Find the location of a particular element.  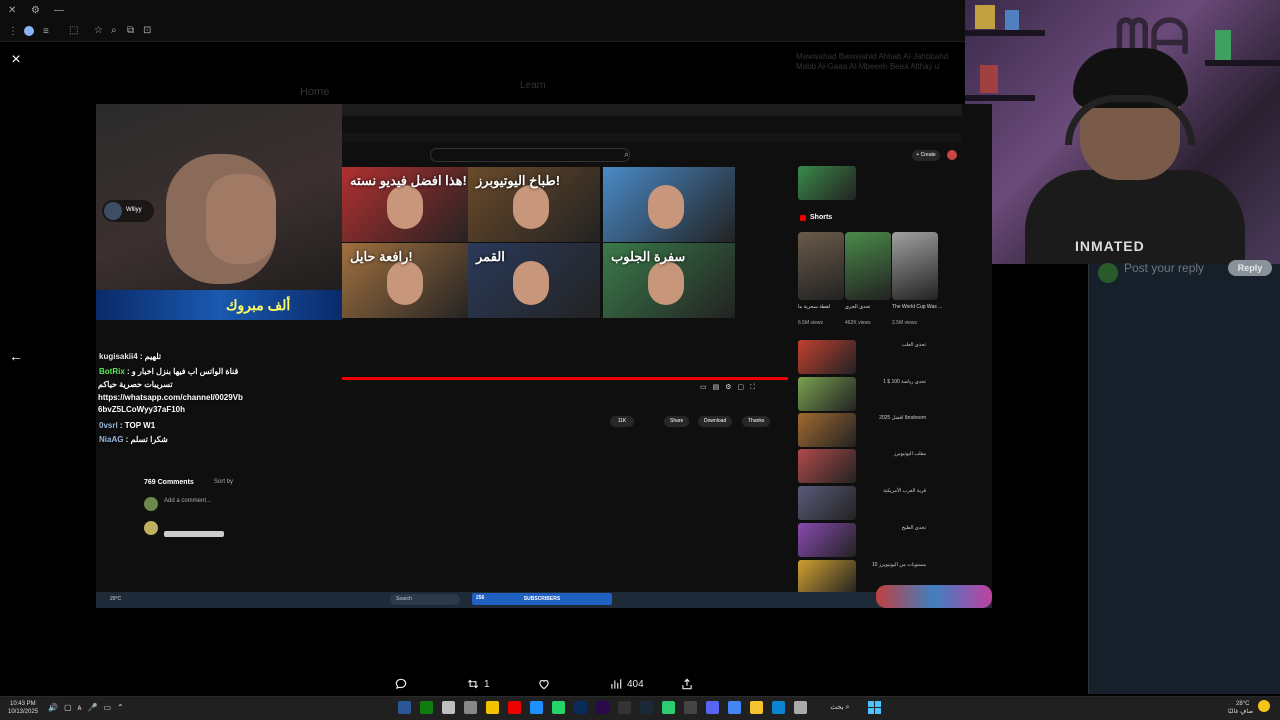

system-tray-icons: 🔊▢ᴀ🎤▭⌃ is located at coordinates (89, 707).